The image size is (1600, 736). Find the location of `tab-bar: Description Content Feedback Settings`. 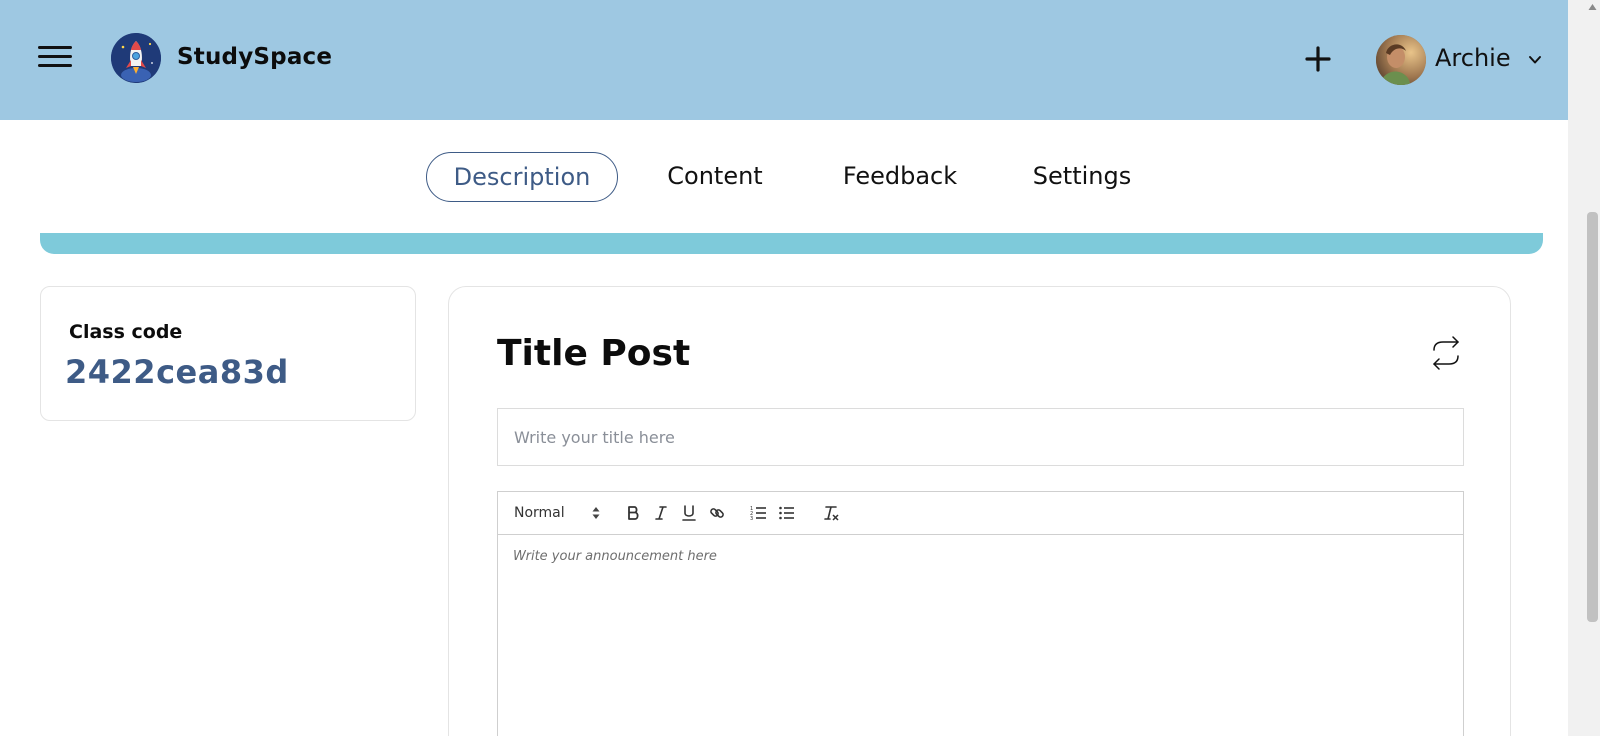

tab-bar: Description Content Feedback Settings is located at coordinates (784, 177).